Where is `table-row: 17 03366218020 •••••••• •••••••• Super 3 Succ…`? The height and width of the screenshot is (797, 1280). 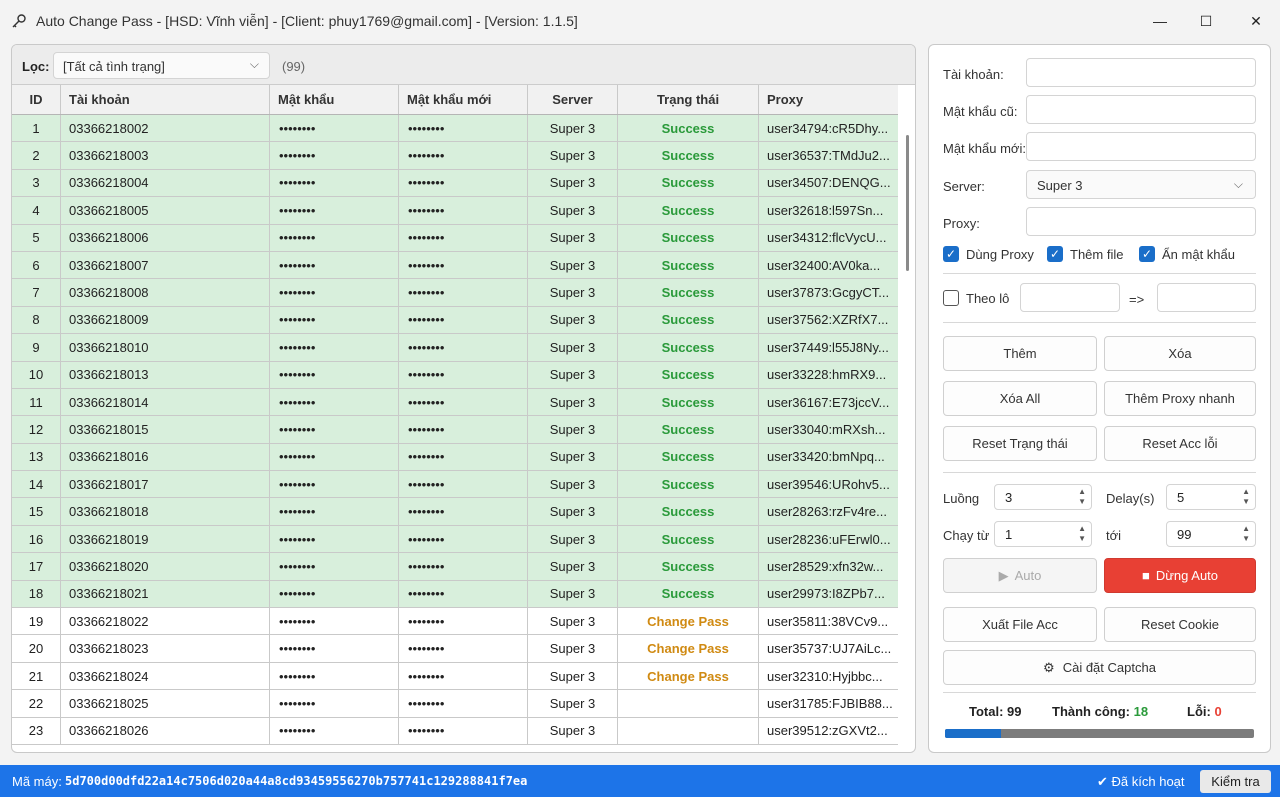
table-row: 17 03366218020 •••••••• •••••••• Super 3 Succ… is located at coordinates (455, 567).